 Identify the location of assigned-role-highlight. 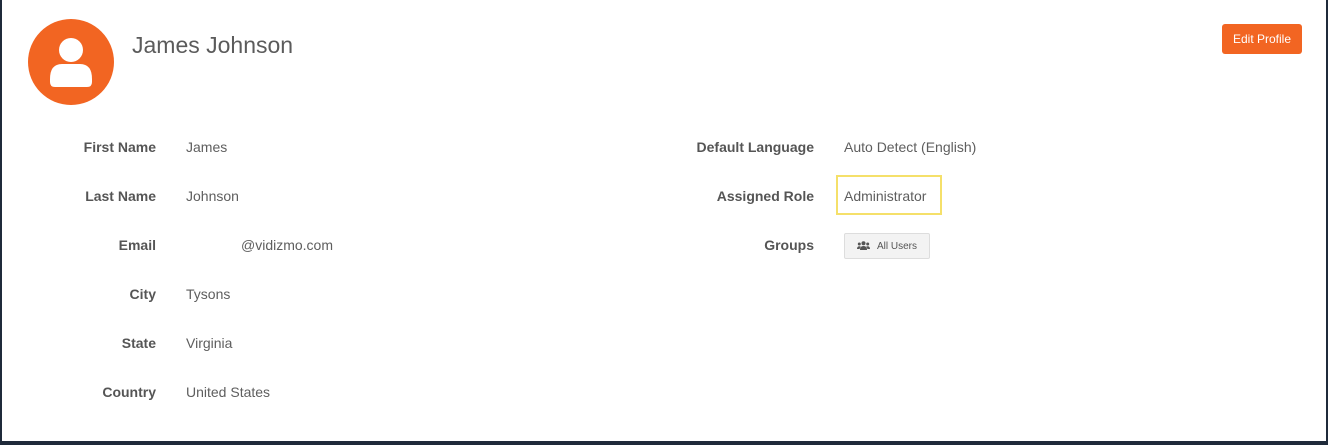
(889, 195).